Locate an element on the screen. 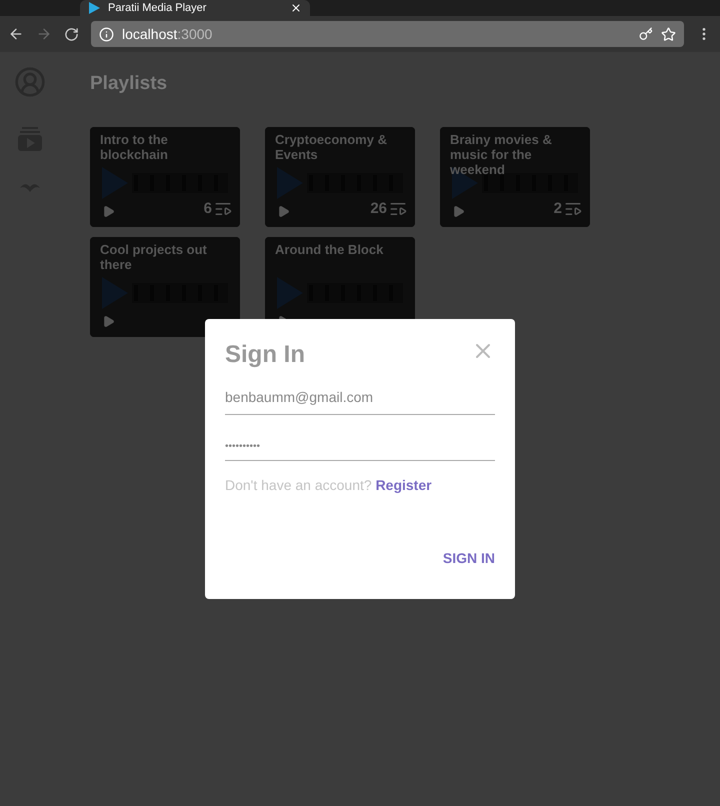 Image resolution: width=720 pixels, height=806 pixels. playlist-card: Intro to the blockchain 6 is located at coordinates (165, 176).